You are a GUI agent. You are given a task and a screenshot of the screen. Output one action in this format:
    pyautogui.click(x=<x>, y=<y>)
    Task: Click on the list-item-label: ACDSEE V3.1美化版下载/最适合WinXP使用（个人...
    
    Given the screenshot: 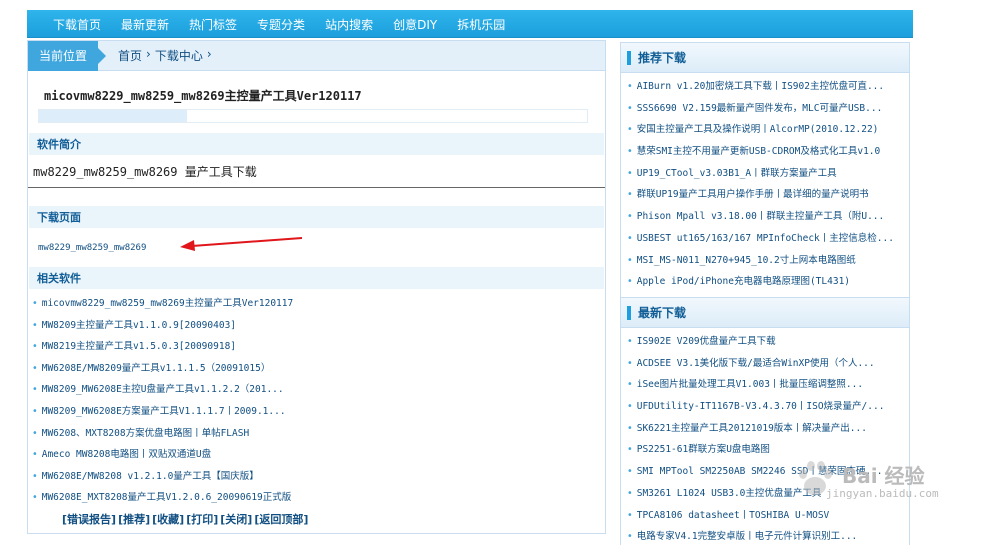 What is the action you would take?
    pyautogui.click(x=756, y=363)
    